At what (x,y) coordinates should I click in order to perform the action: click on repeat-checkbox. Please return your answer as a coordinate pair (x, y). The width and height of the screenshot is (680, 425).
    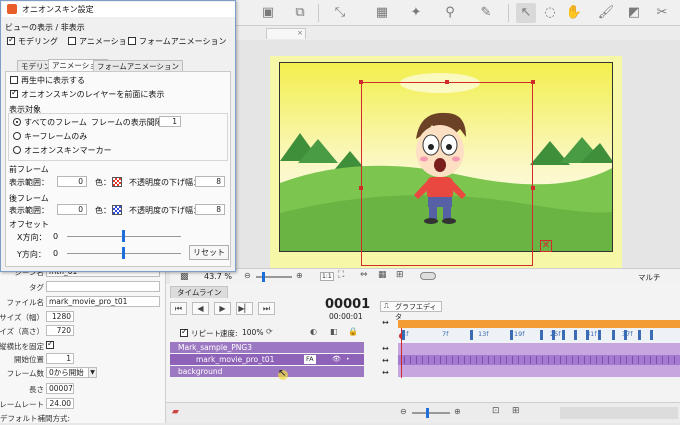
    Looking at the image, I should click on (184, 332).